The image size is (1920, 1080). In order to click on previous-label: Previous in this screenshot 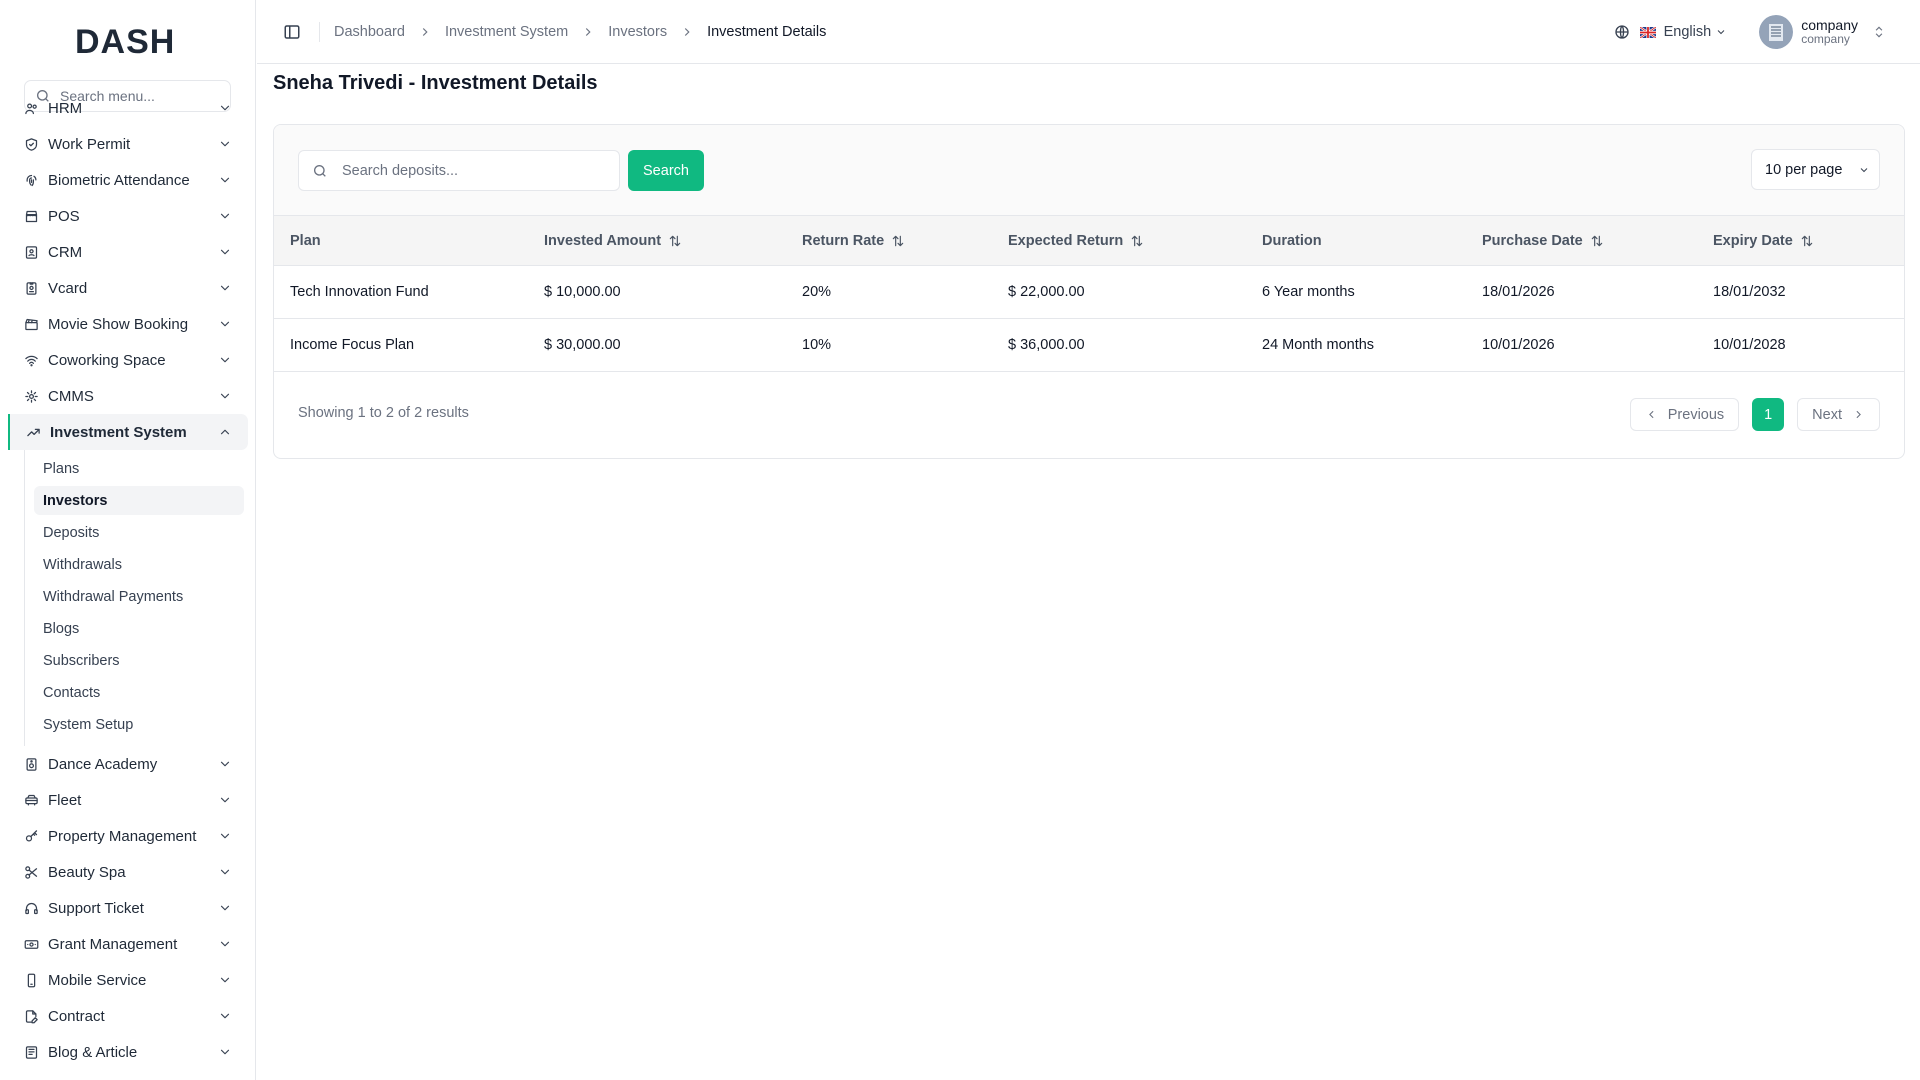, I will do `click(1696, 414)`.